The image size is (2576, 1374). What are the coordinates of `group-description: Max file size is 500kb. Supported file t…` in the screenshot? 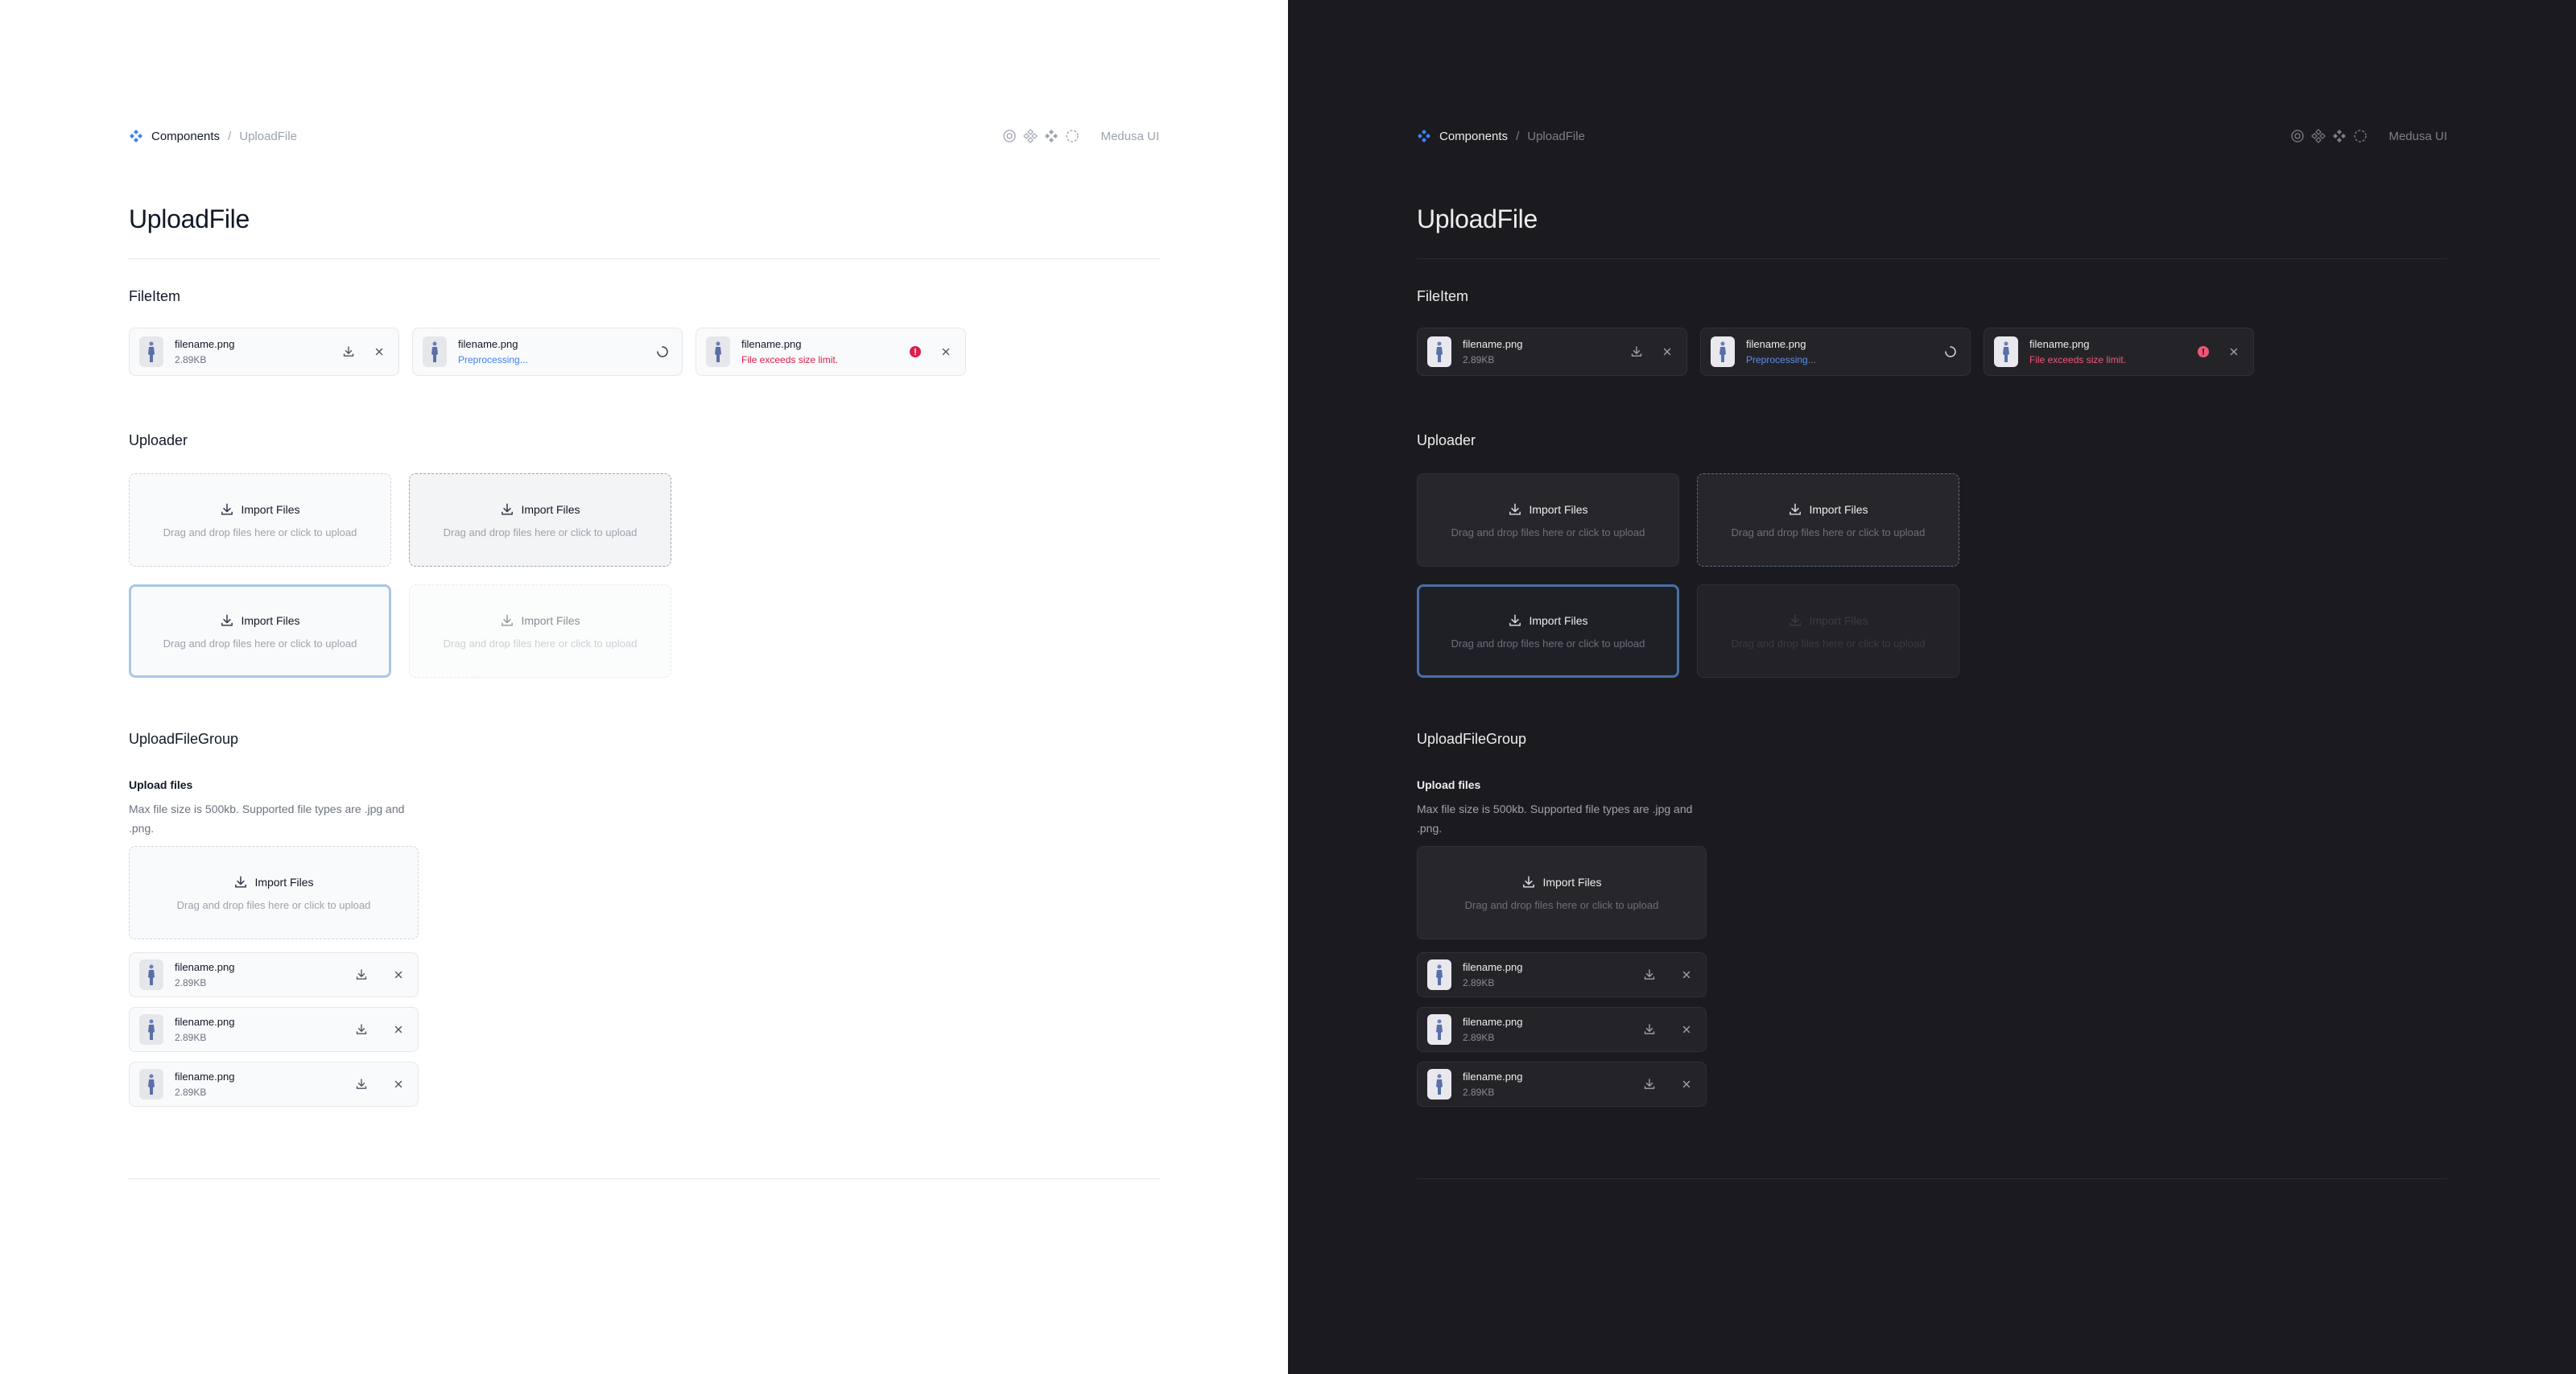 It's located at (267, 819).